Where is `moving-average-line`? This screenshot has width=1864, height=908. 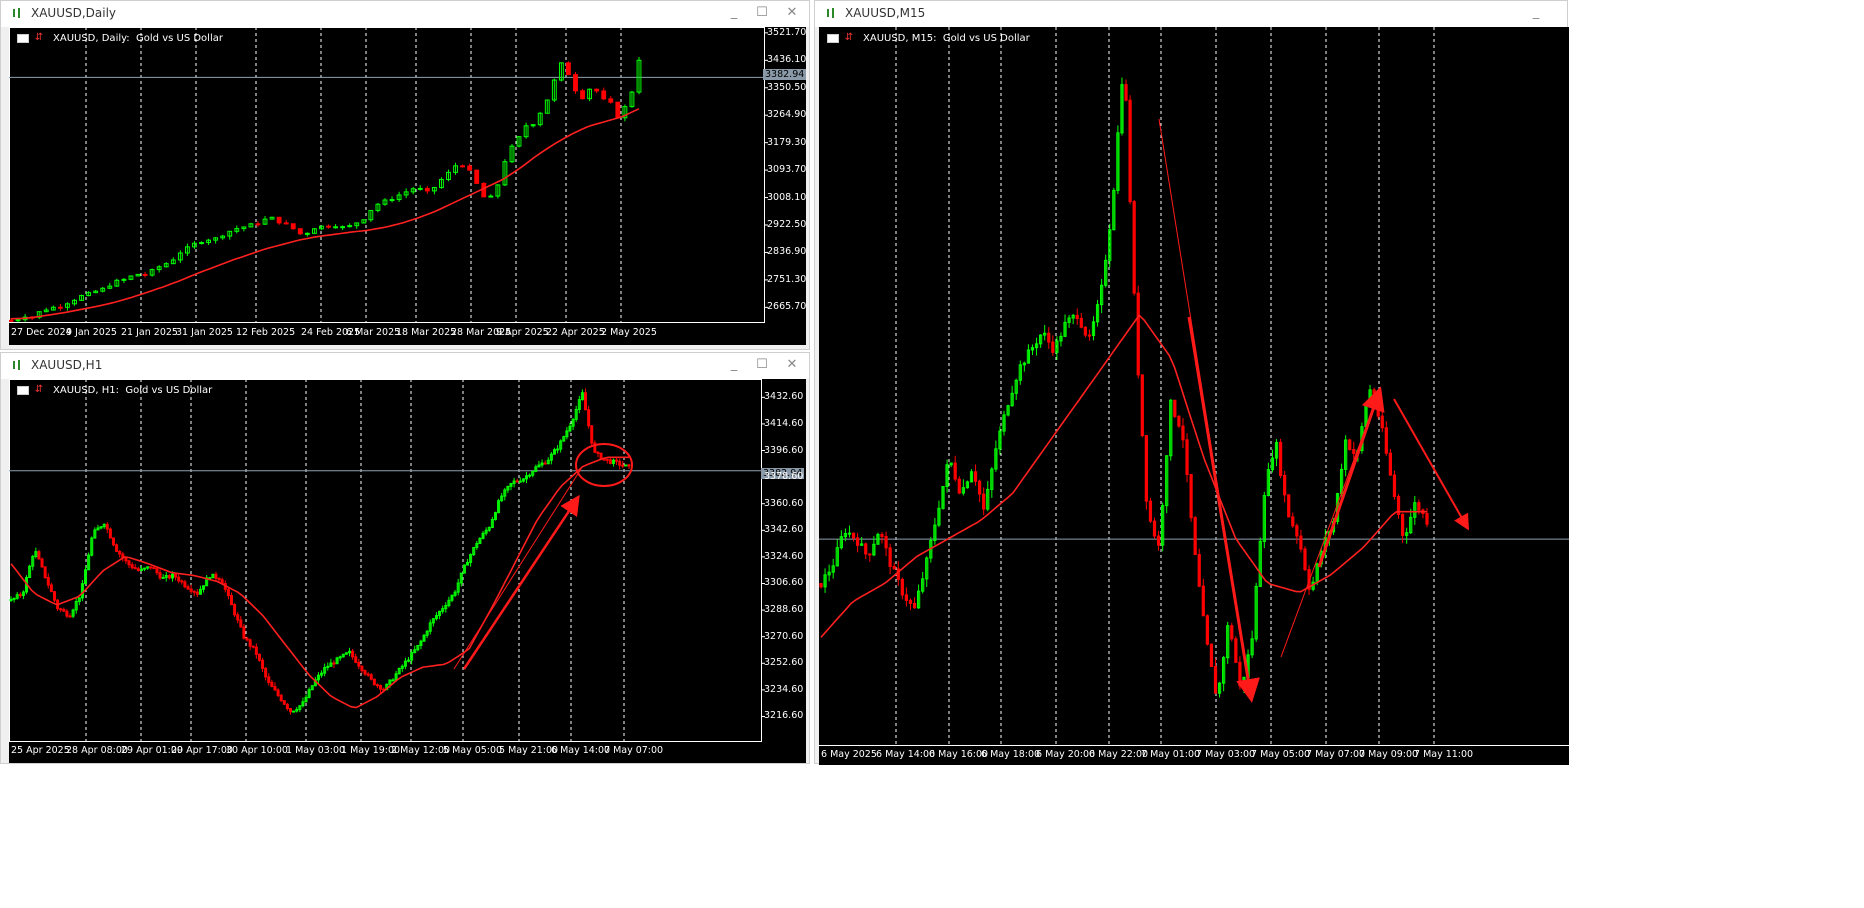
moving-average-line is located at coordinates (319, 582).